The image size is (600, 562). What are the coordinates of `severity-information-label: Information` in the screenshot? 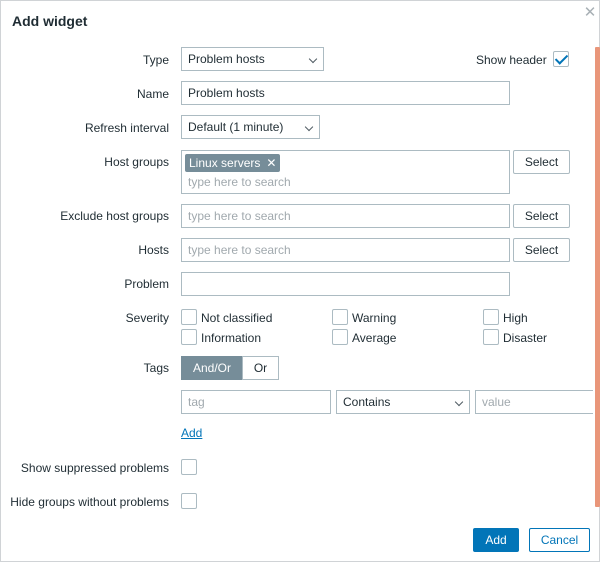 It's located at (231, 338).